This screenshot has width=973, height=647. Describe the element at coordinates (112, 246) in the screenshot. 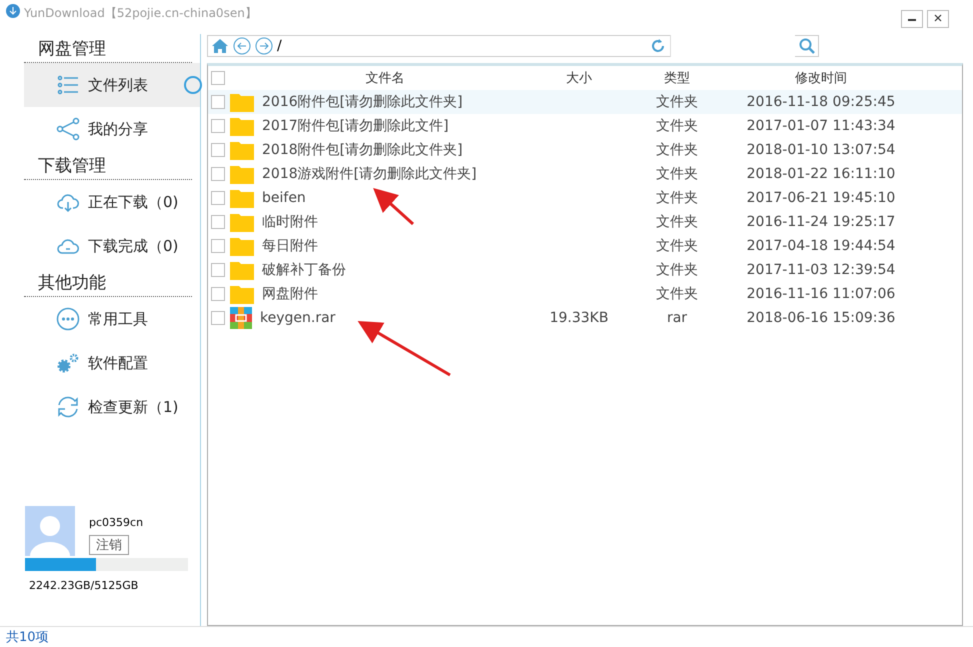

I see `sidebar-item: 下载完成（0)` at that location.